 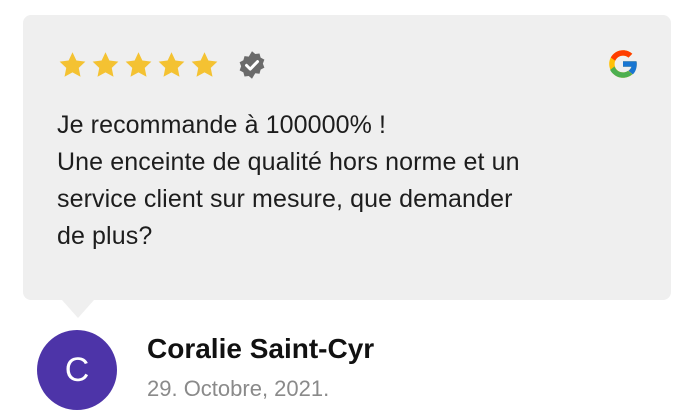 I want to click on author-name: Coralie Saint-Cyr, so click(x=261, y=348).